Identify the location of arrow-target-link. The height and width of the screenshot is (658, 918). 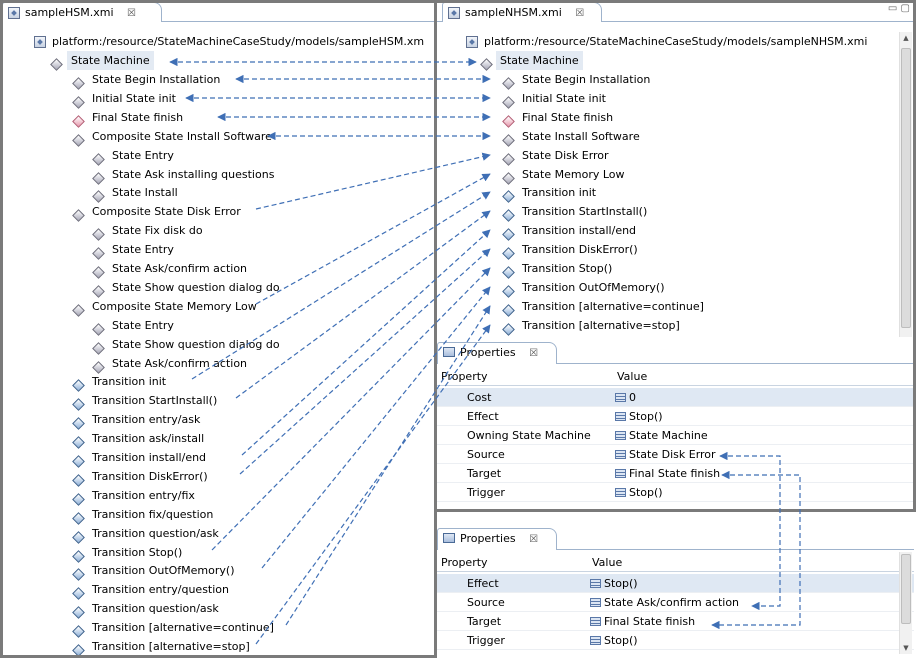
(756, 550).